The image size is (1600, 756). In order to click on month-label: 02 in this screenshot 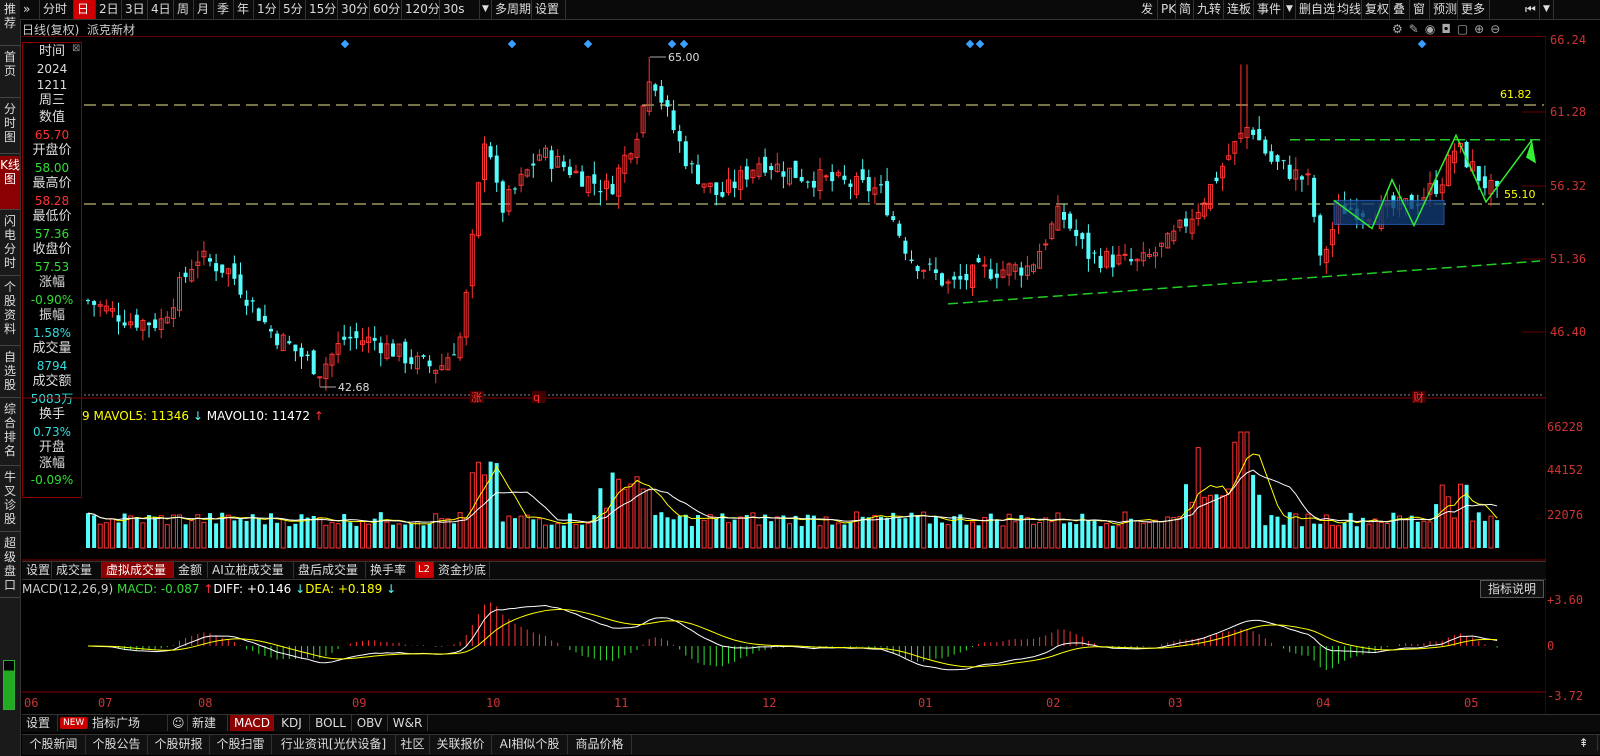, I will do `click(1053, 703)`.